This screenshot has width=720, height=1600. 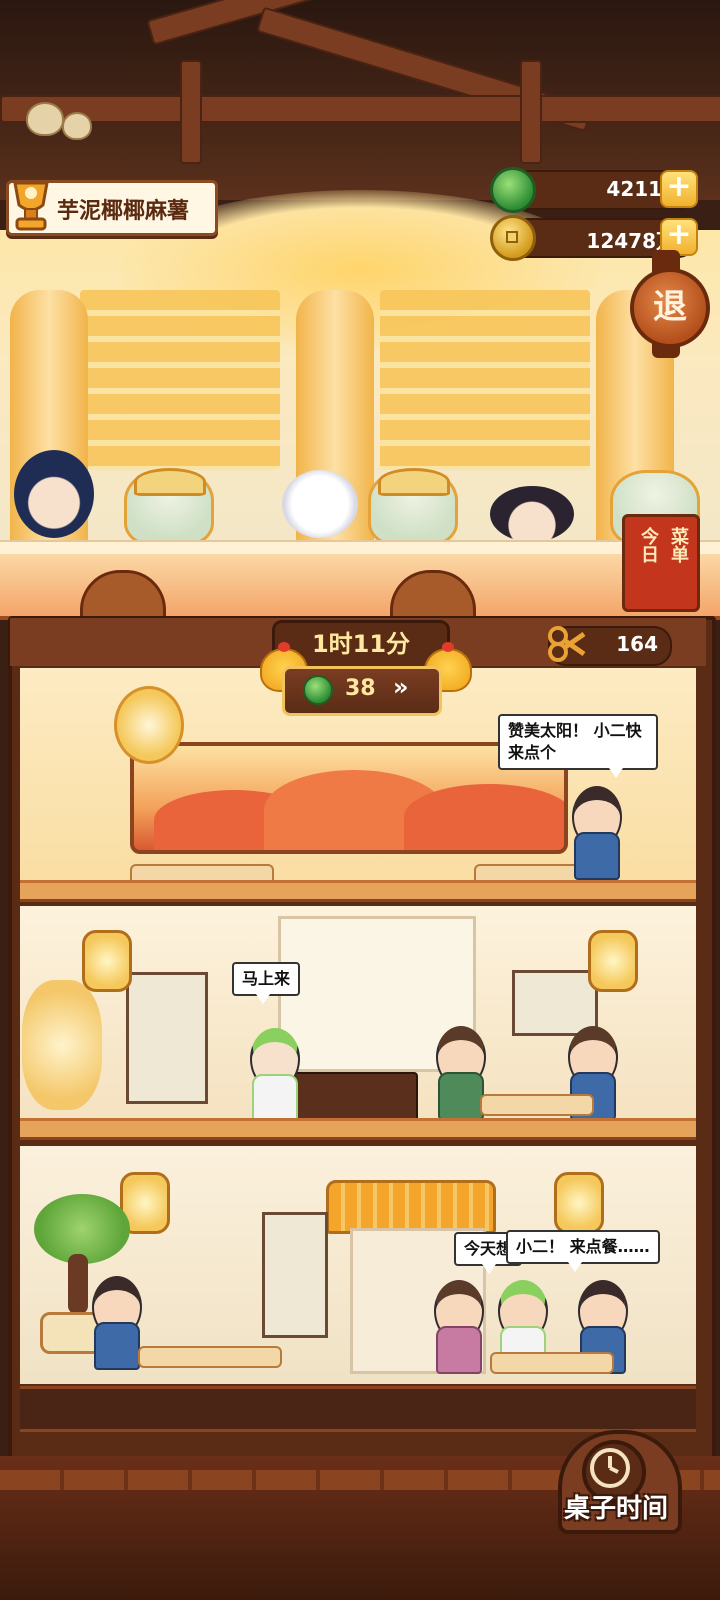 What do you see at coordinates (401, 687) in the screenshot?
I see `fast-forward-icon: »` at bounding box center [401, 687].